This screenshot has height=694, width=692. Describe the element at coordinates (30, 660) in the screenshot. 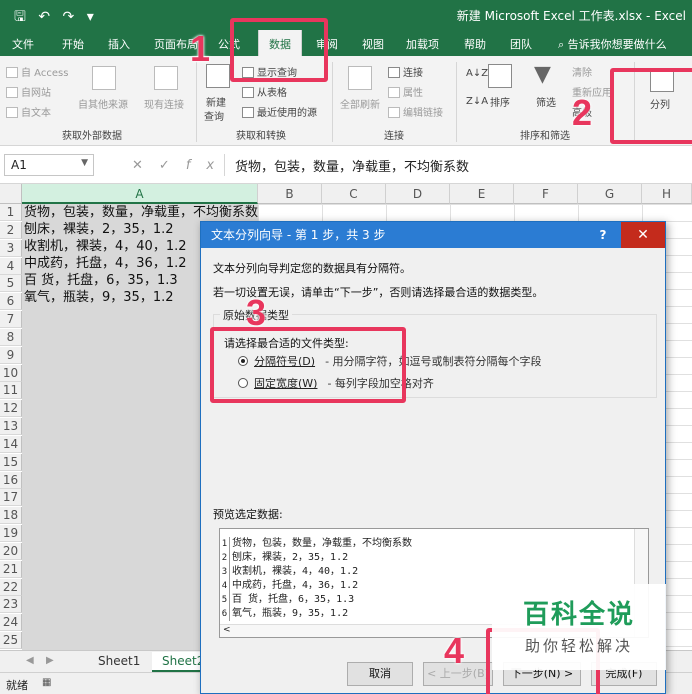

I see `sheet-nav-prev-icon: ◀` at that location.